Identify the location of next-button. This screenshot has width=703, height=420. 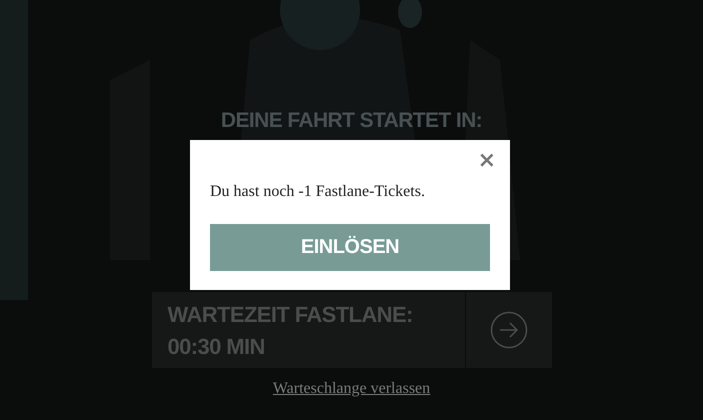
(509, 330).